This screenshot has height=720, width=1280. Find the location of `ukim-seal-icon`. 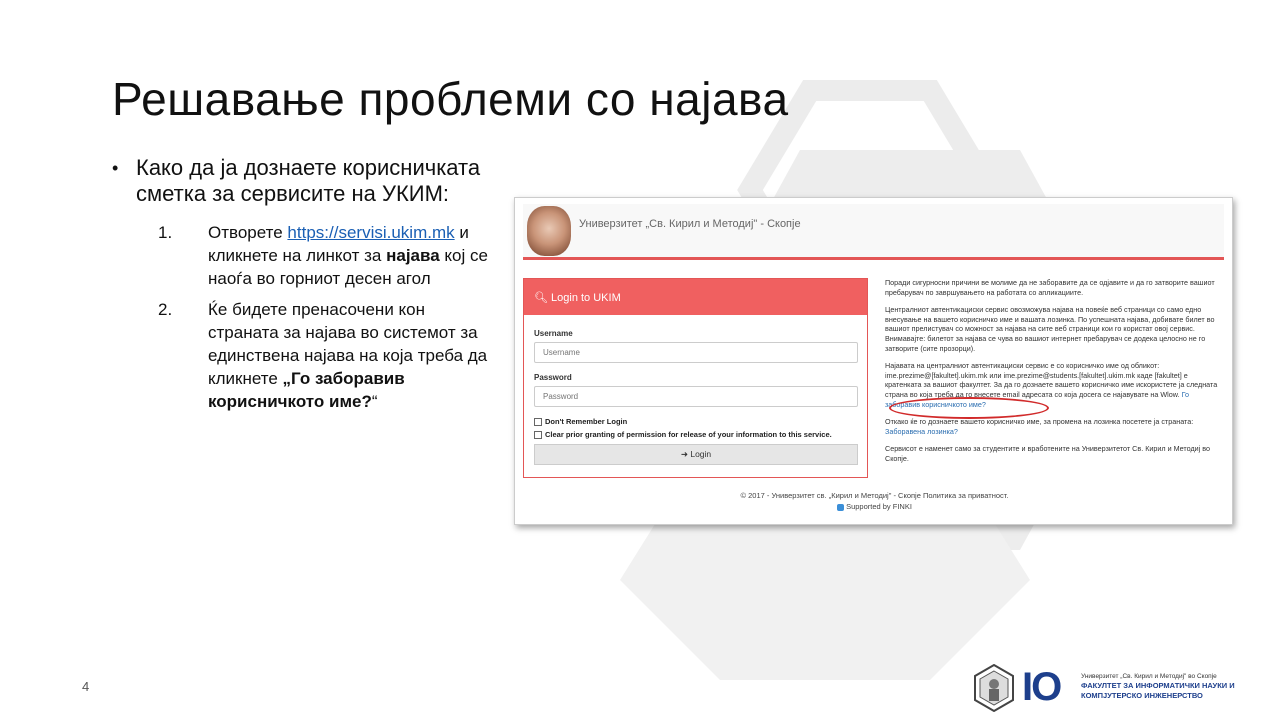

ukim-seal-icon is located at coordinates (994, 688).